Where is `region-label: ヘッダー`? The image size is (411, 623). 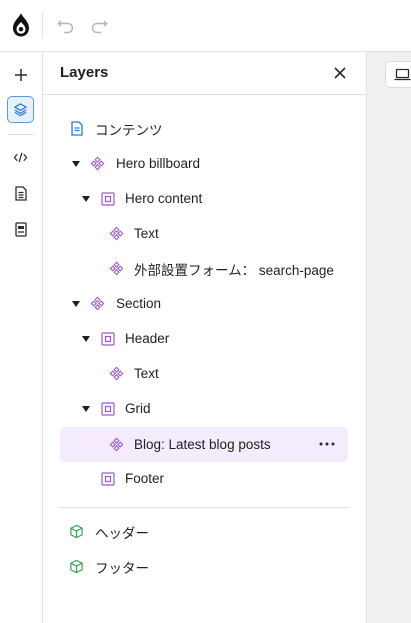 region-label: ヘッダー is located at coordinates (122, 533).